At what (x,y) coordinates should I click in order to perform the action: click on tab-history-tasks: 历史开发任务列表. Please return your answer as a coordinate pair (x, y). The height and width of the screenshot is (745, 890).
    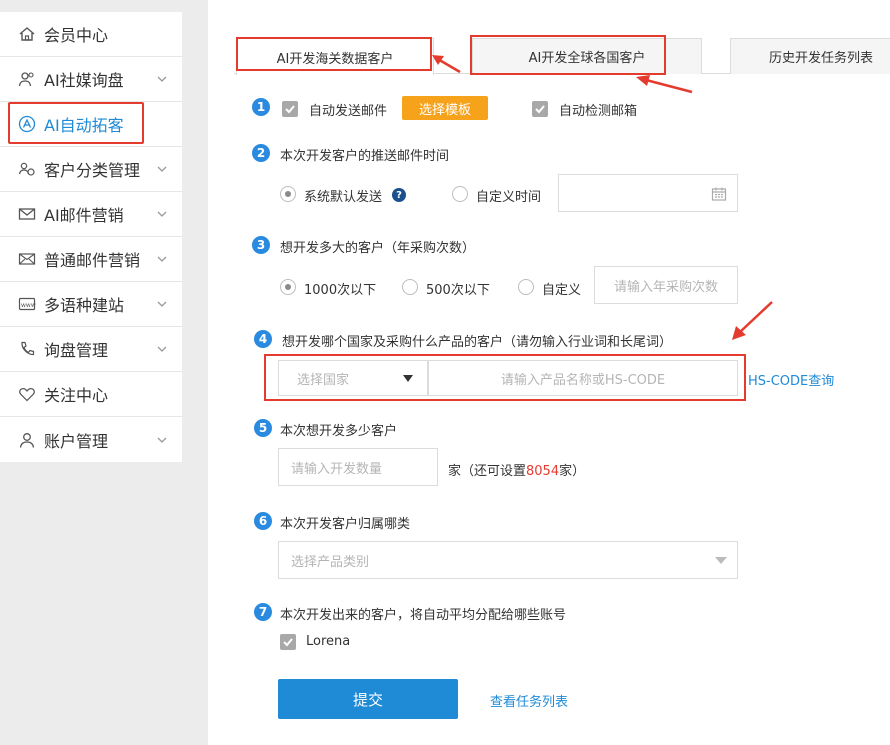
    Looking at the image, I should click on (810, 56).